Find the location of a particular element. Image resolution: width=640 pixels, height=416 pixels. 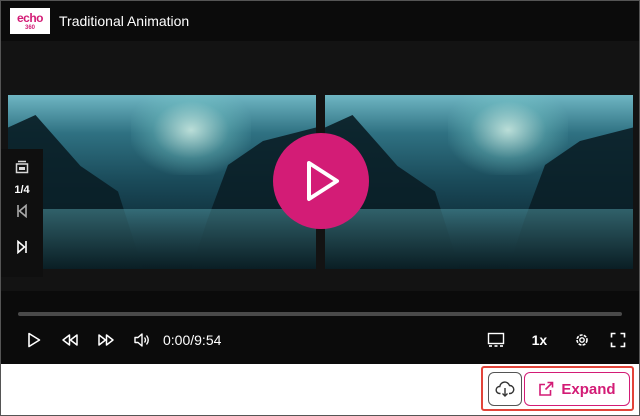

display-layout-button is located at coordinates (496, 340).